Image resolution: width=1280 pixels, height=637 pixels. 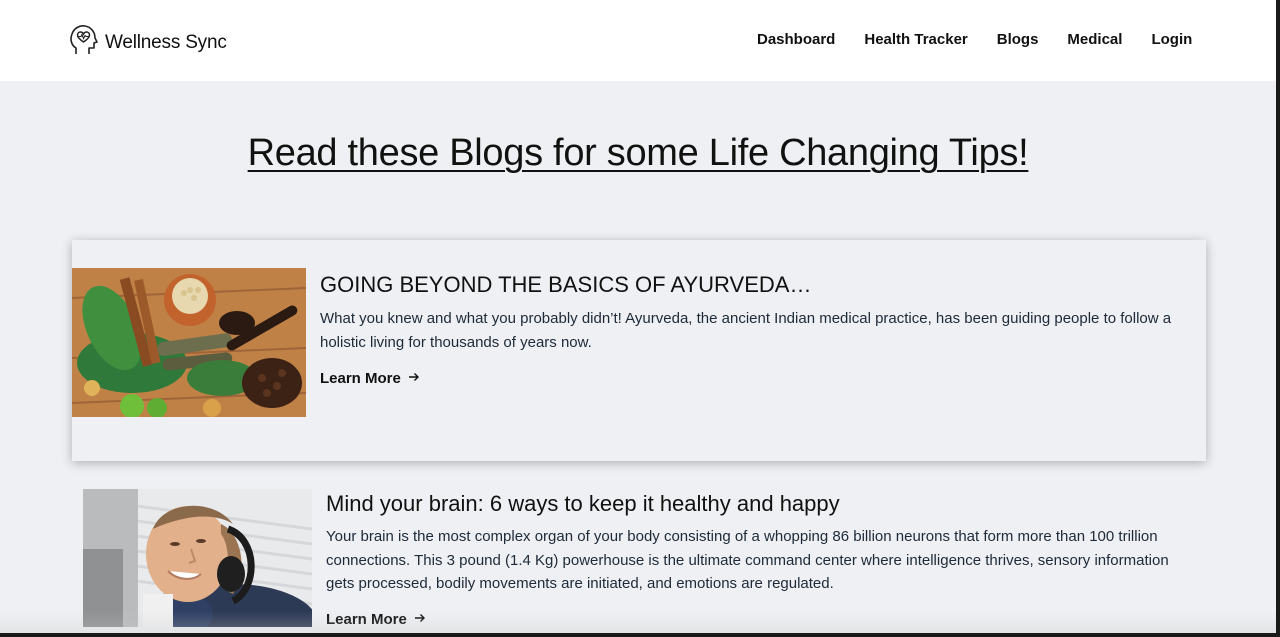 What do you see at coordinates (197, 558) in the screenshot?
I see `brain-article-image` at bounding box center [197, 558].